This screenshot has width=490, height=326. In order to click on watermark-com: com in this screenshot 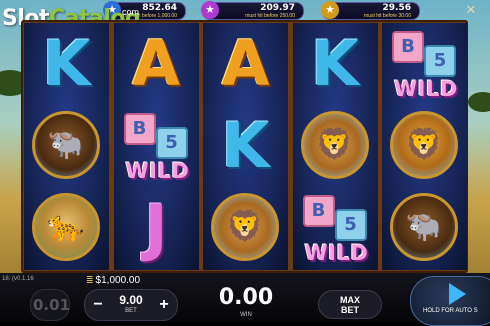, I will do `click(131, 12)`.